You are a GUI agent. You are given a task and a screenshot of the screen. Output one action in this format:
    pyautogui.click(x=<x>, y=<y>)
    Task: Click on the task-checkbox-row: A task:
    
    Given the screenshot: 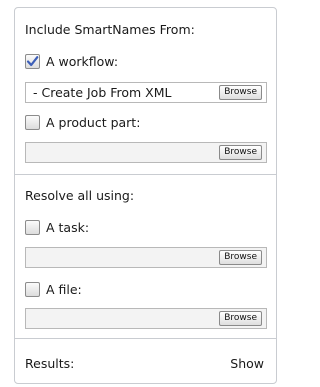 What is the action you would take?
    pyautogui.click(x=57, y=227)
    